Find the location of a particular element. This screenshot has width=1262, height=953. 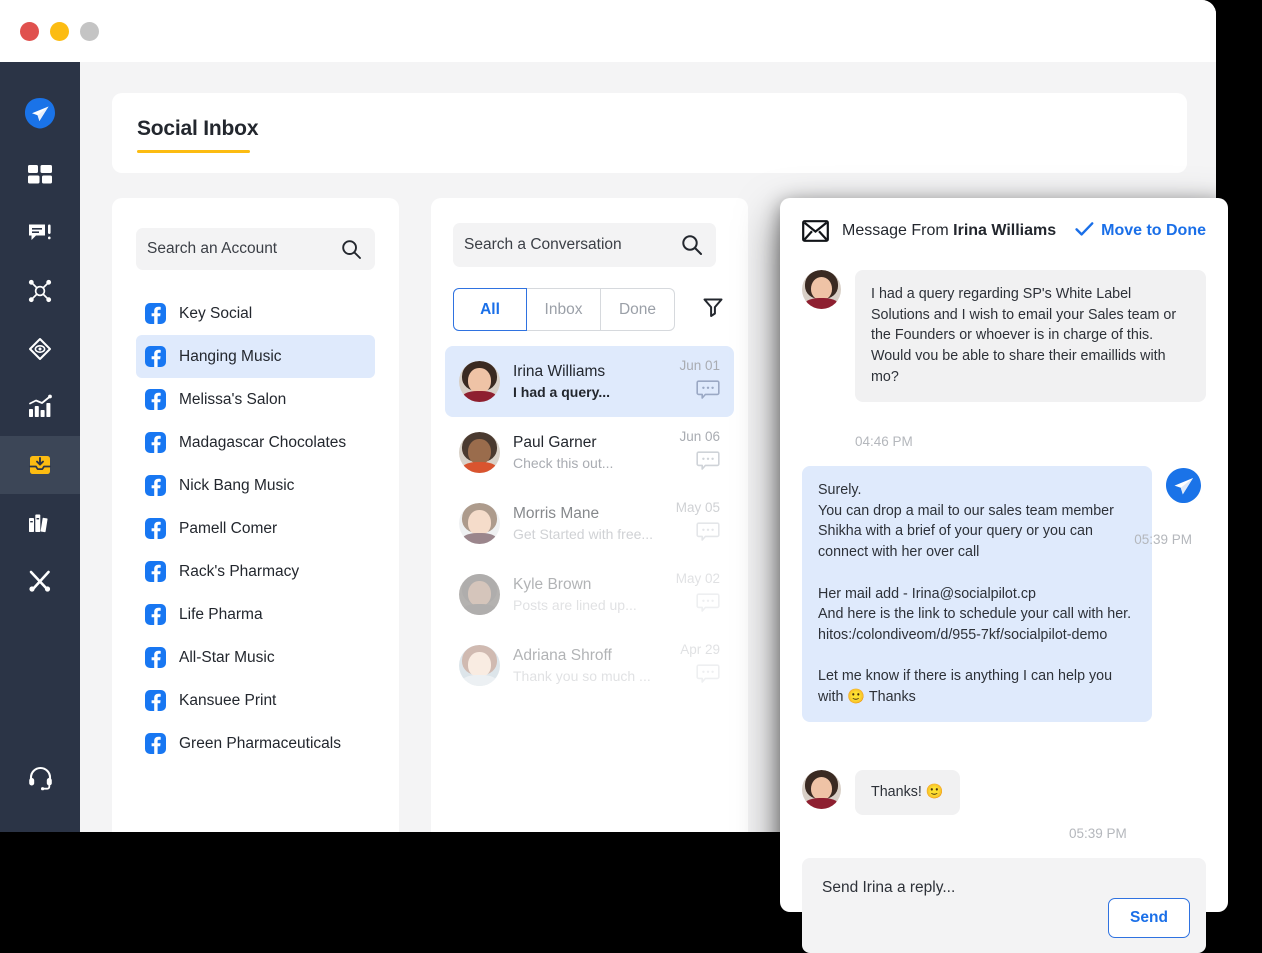

sidebar-rail is located at coordinates (40, 447).